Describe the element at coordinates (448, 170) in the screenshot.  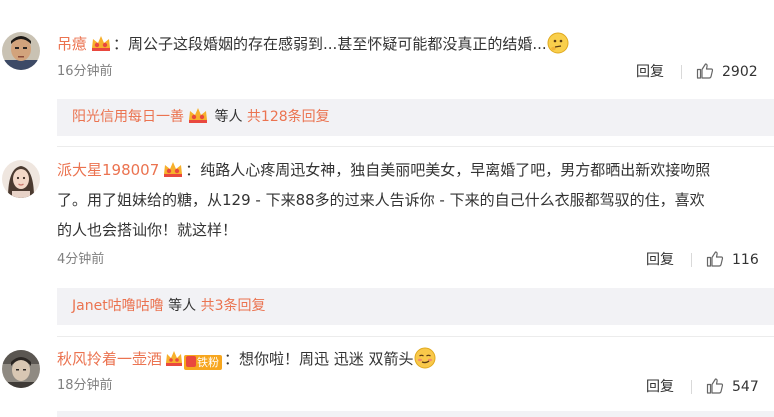
I see `comment-body: ：纯路人心疼周迅女神，独自美丽吧美女，早离婚了吧，男方都晒出新欢接吻照` at that location.